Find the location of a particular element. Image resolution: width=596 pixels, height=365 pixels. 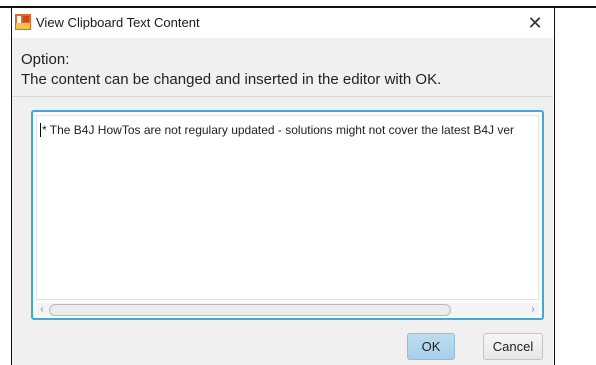

cancel-button: Cancel is located at coordinates (513, 346).